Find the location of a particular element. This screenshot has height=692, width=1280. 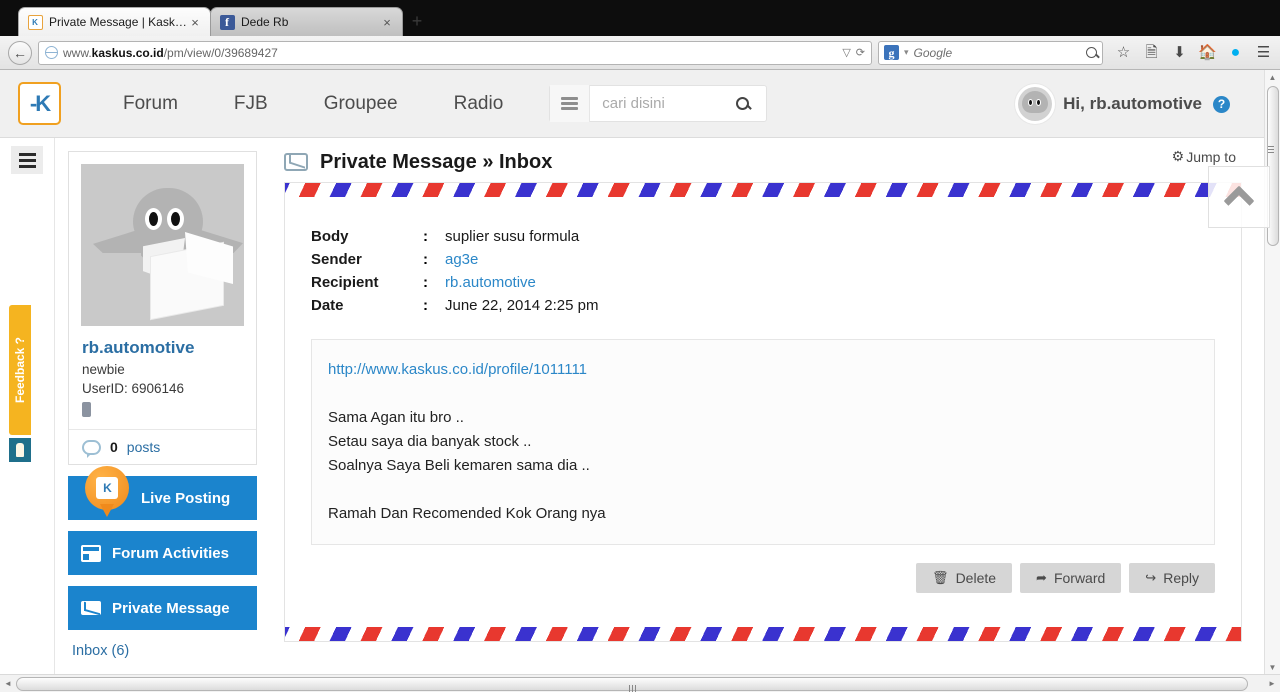

new-tab-button: + is located at coordinates (417, 21).